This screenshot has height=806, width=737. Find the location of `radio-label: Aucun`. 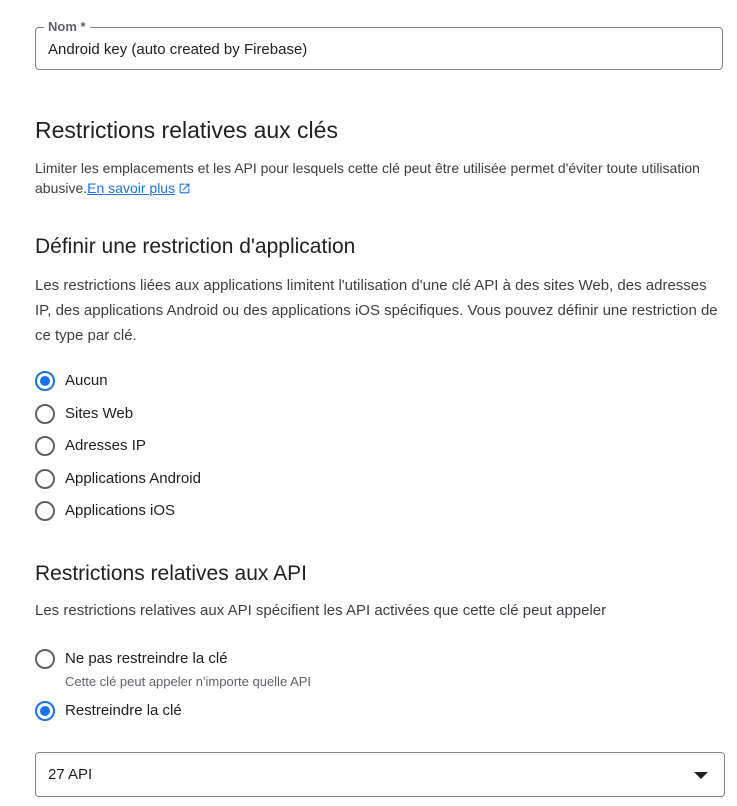

radio-label: Aucun is located at coordinates (86, 380).